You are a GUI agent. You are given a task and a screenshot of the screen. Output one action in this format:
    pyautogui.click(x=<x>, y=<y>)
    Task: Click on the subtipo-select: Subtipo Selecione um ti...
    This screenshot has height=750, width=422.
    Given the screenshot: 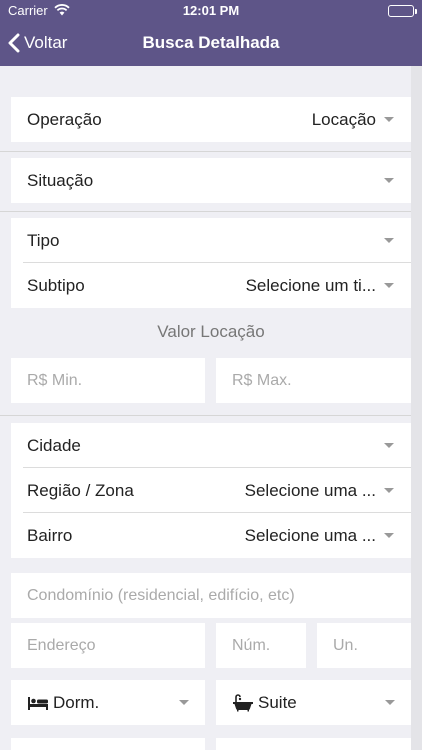 What is the action you would take?
    pyautogui.click(x=211, y=285)
    